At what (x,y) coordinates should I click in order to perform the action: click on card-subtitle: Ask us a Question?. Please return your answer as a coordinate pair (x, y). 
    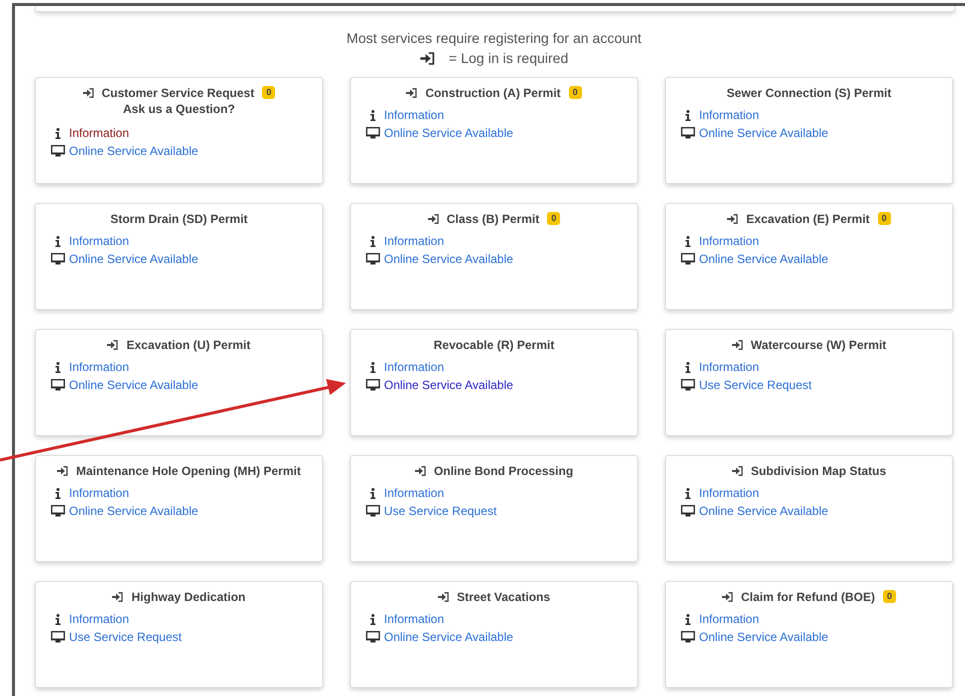
    Looking at the image, I should click on (179, 109).